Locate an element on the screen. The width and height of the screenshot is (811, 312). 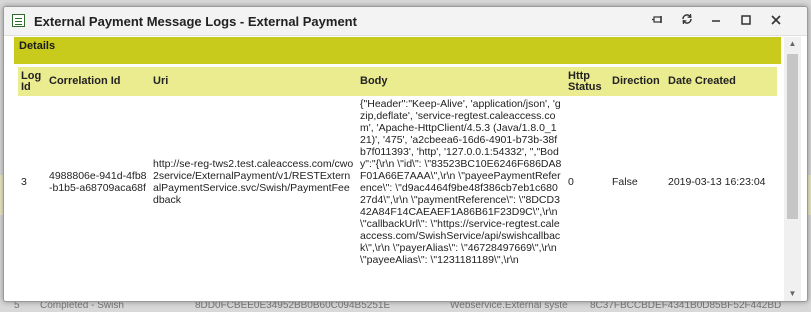
minimize-icon is located at coordinates (716, 21).